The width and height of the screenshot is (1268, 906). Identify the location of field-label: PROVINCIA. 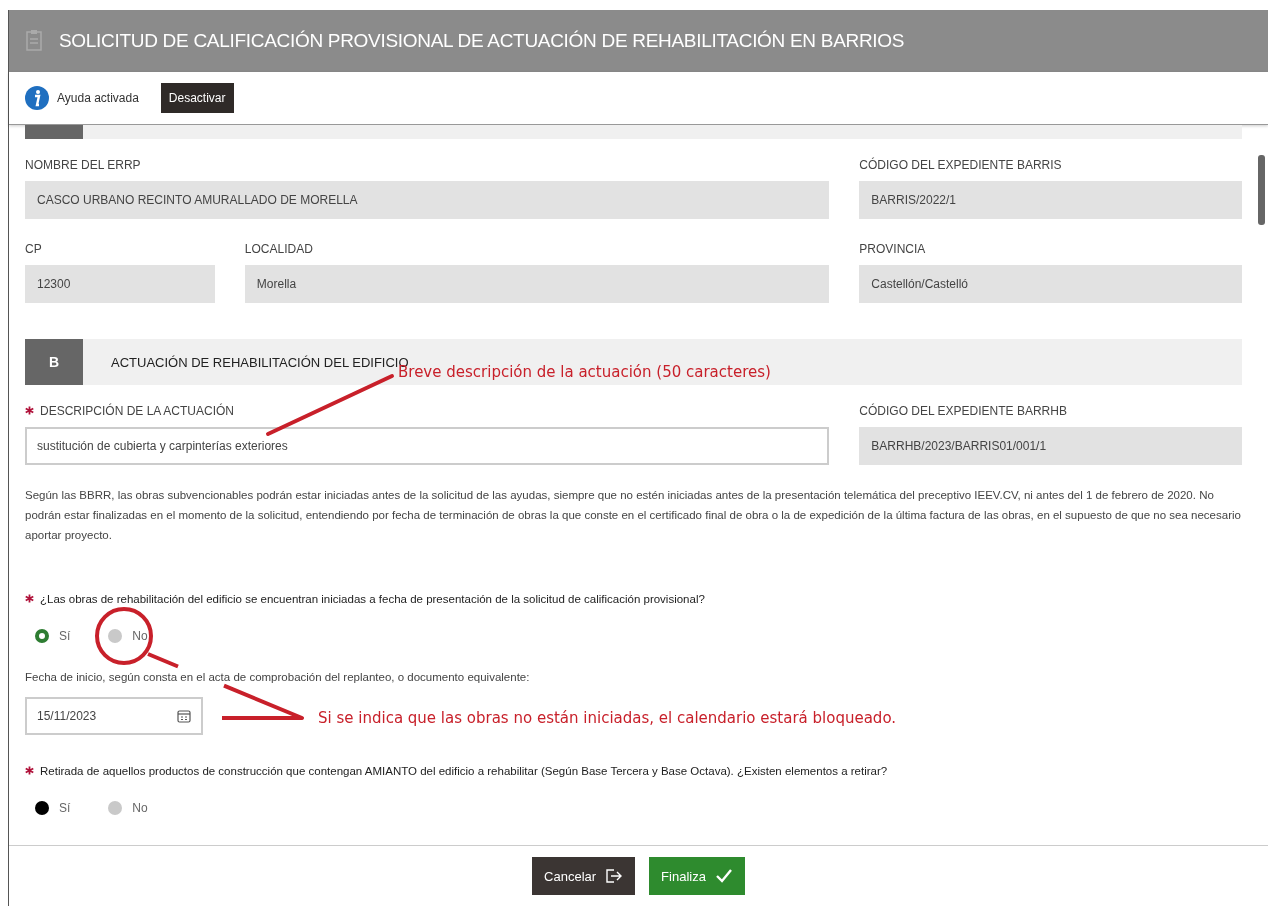
(893, 249).